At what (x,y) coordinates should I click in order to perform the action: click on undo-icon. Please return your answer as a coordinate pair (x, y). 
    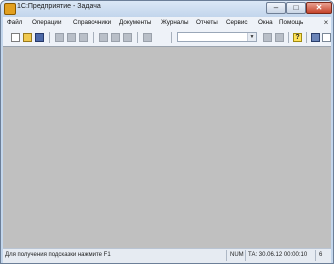
    Looking at the image, I should click on (115, 37).